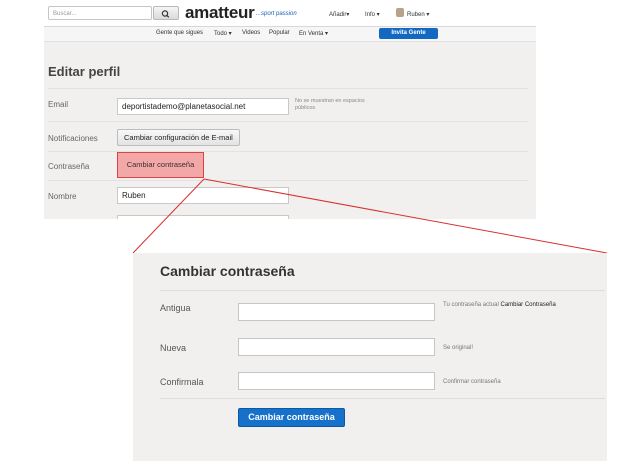 Image resolution: width=642 pixels, height=461 pixels. What do you see at coordinates (471, 305) in the screenshot?
I see `old-password-hint-text: Tu contraseña actual` at bounding box center [471, 305].